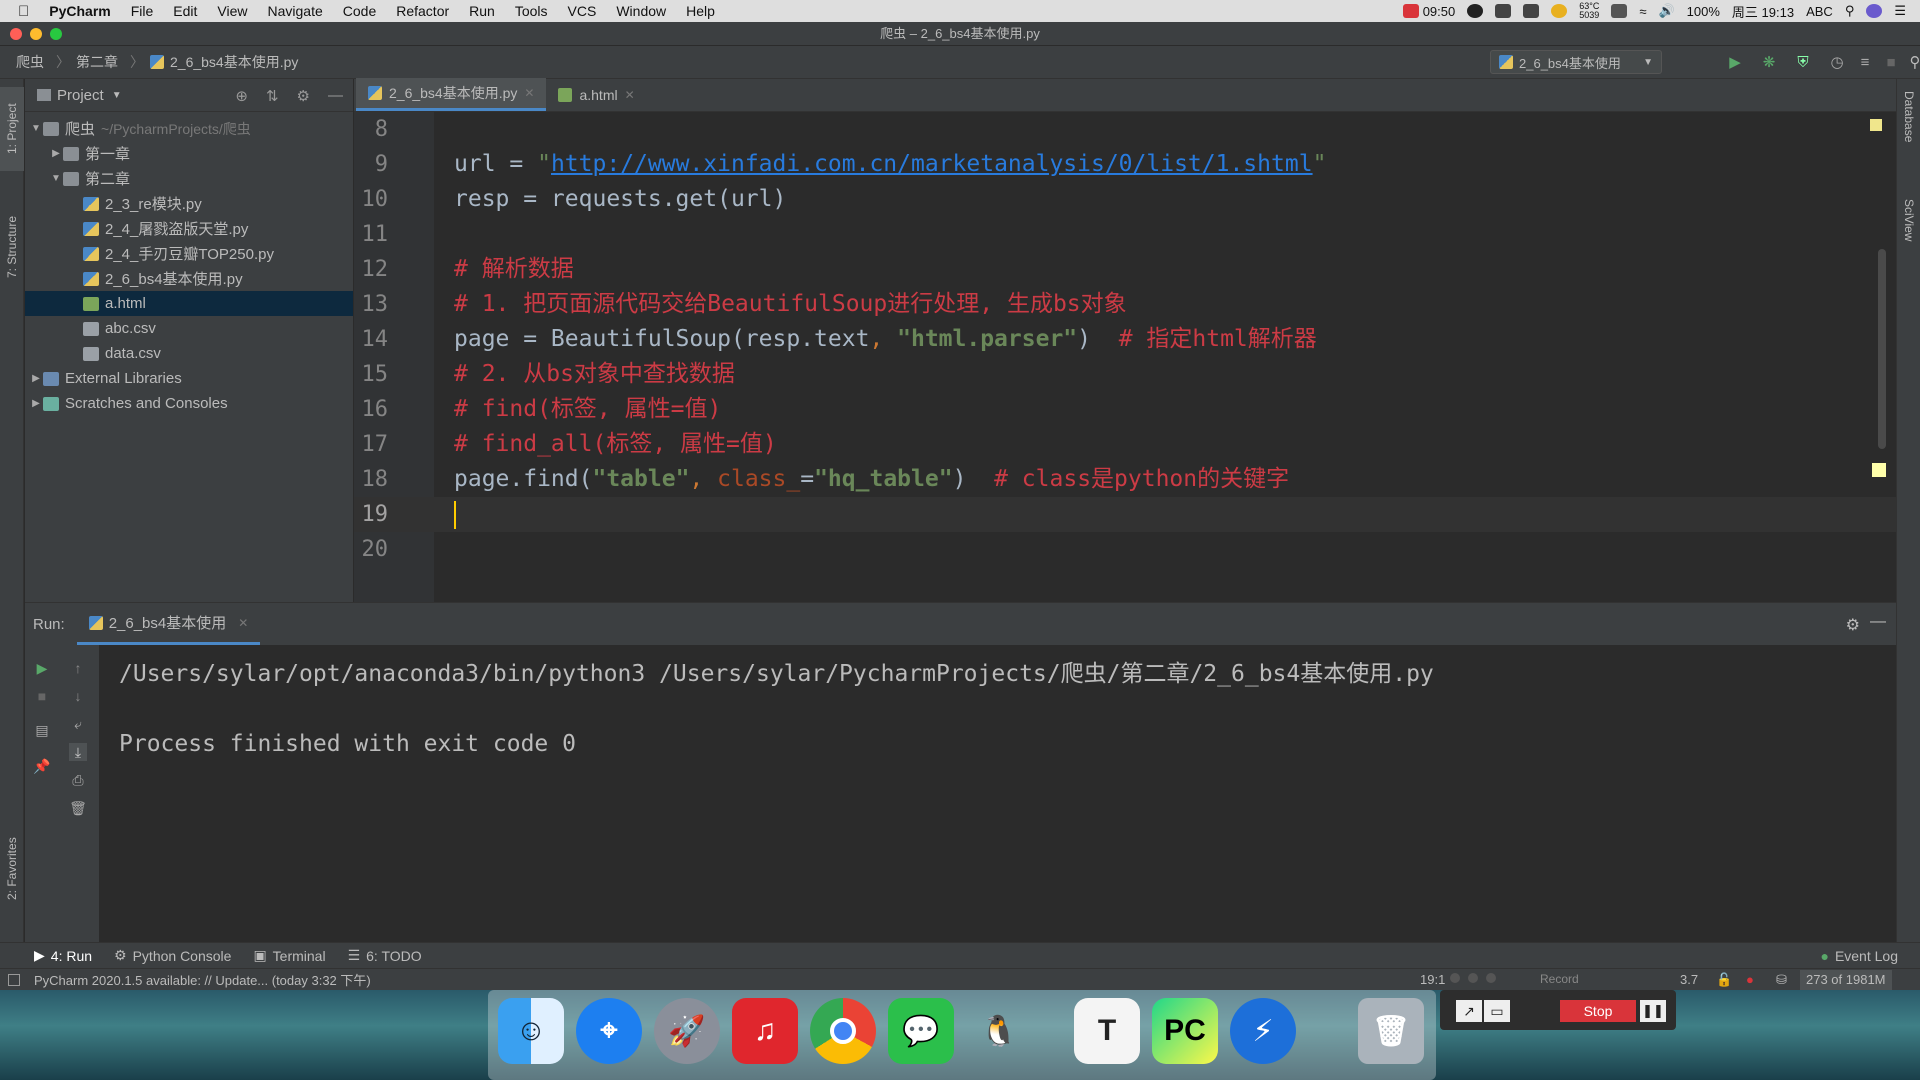  What do you see at coordinates (36, 34) in the screenshot?
I see `minimize-window-icon` at bounding box center [36, 34].